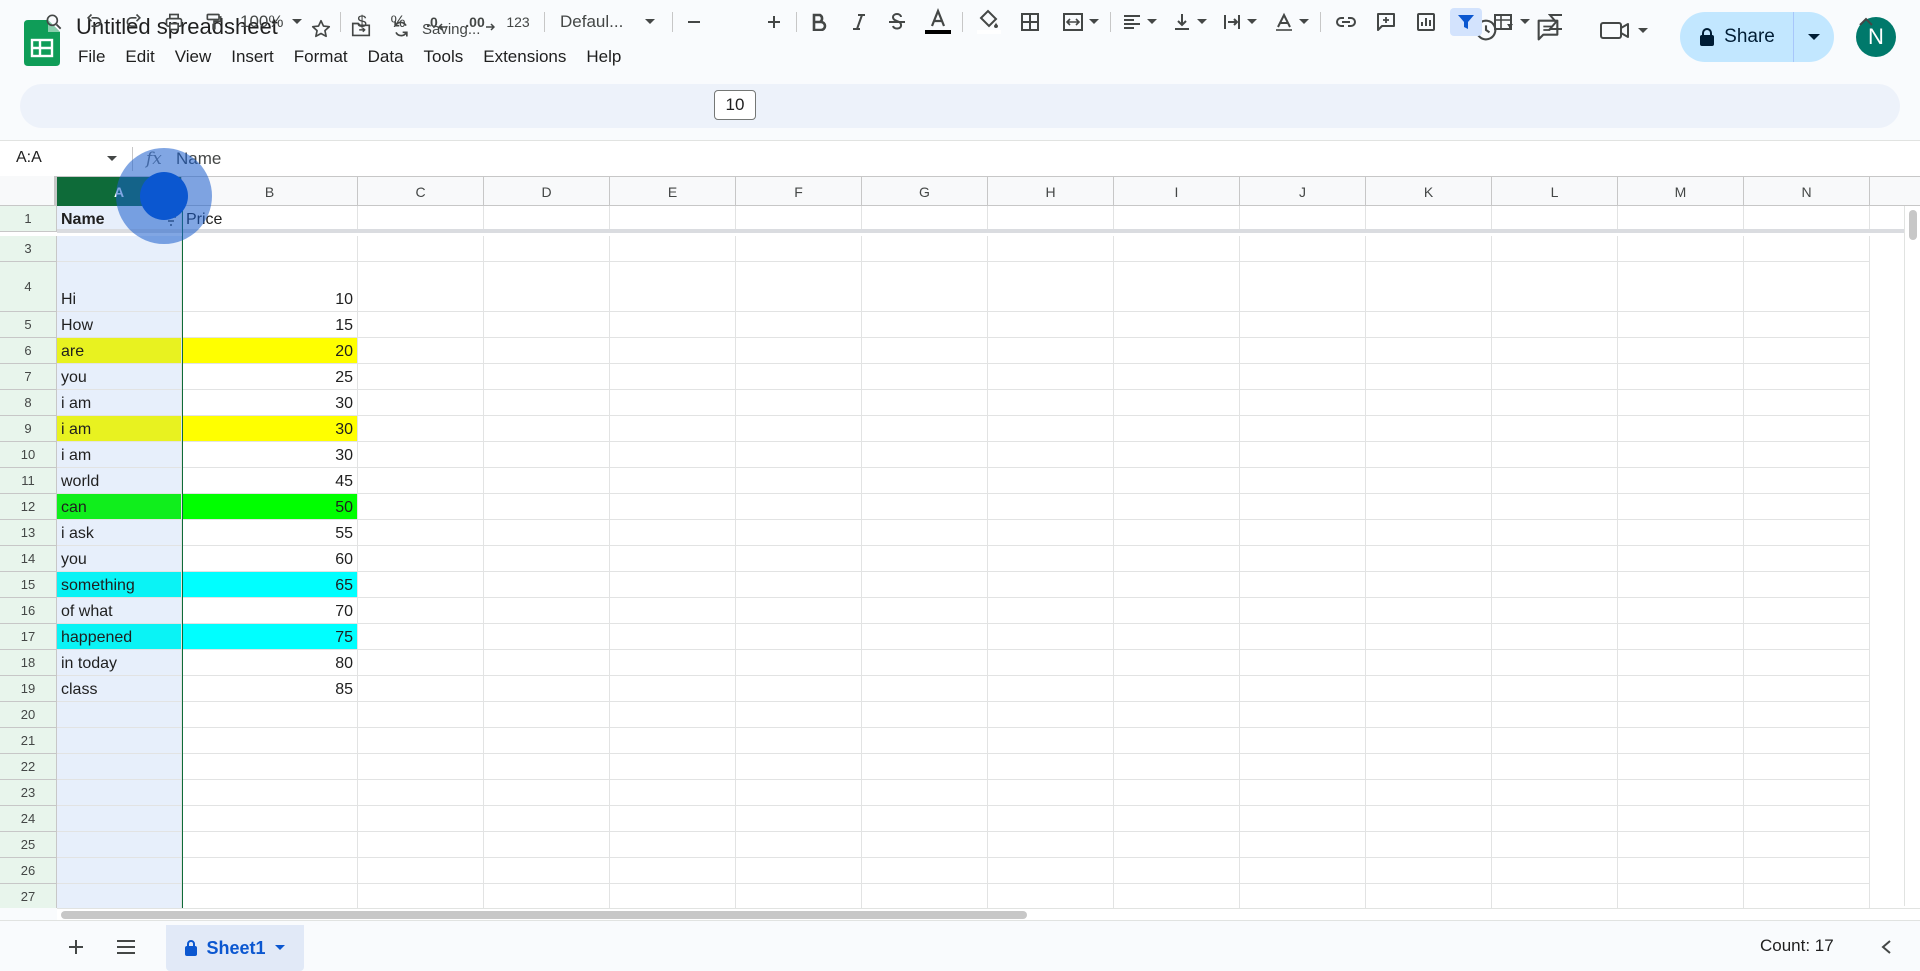 This screenshot has height=971, width=1920. Describe the element at coordinates (119, 325) in the screenshot. I see `cell-name: How` at that location.